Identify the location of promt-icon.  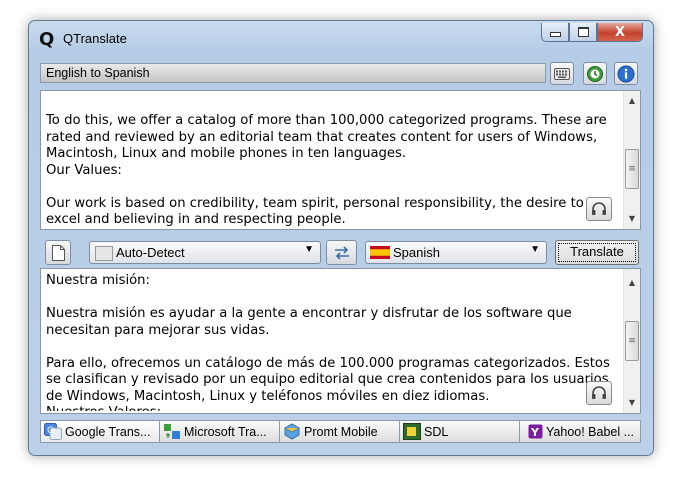
(292, 431).